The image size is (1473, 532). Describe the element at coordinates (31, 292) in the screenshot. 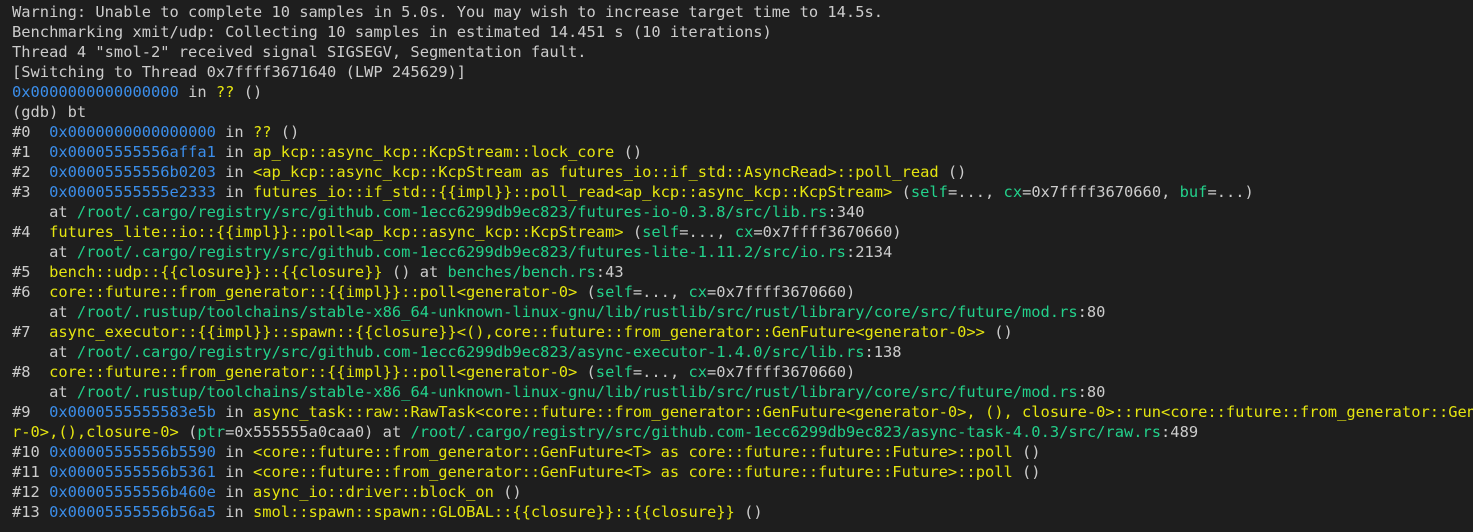

I see `terminal-text-segment: #6` at that location.